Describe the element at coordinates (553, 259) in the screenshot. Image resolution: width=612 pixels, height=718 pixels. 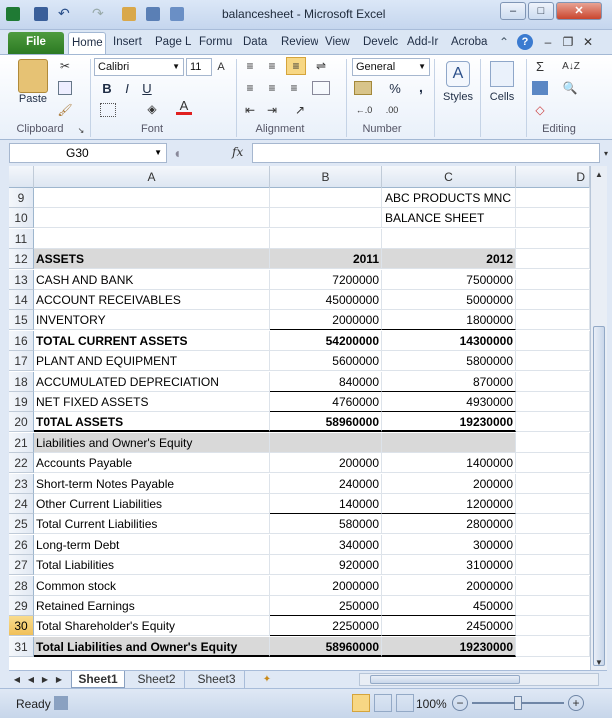
I see `cell-d12` at that location.